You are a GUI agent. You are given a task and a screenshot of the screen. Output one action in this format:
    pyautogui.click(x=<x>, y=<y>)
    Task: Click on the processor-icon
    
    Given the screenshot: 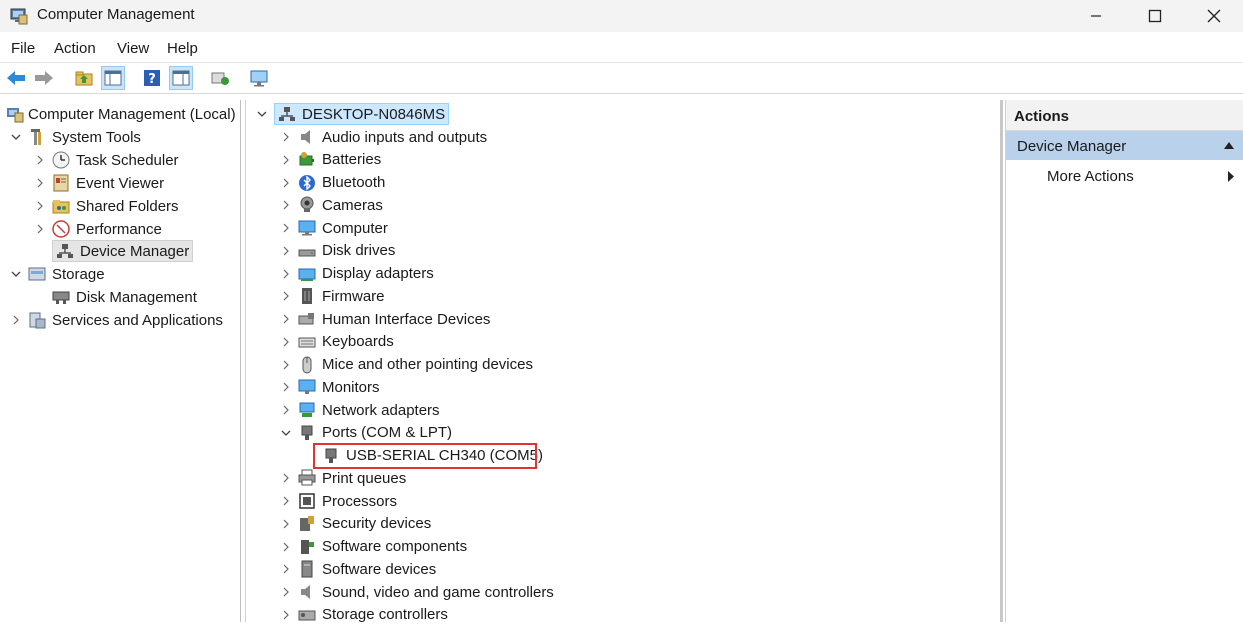 What is the action you would take?
    pyautogui.click(x=307, y=501)
    